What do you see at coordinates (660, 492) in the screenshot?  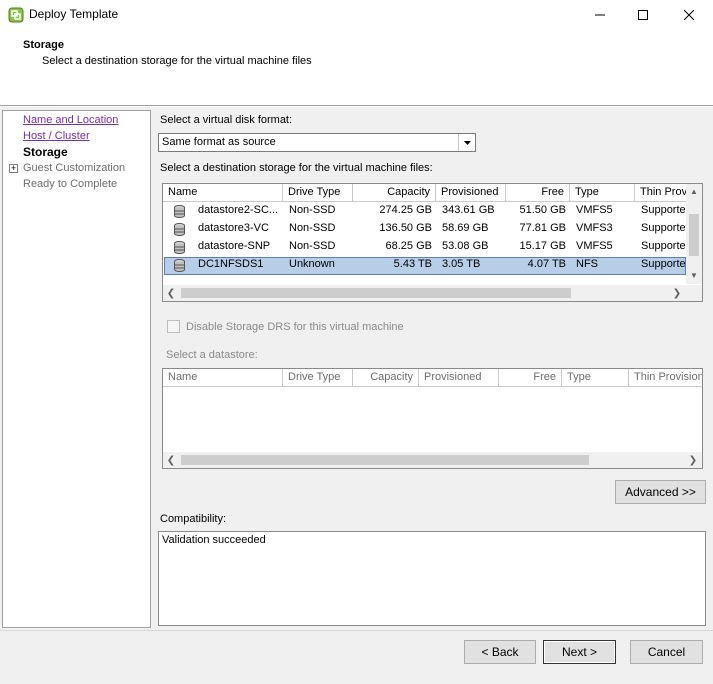 I see `advanced-button: Advanced >>` at bounding box center [660, 492].